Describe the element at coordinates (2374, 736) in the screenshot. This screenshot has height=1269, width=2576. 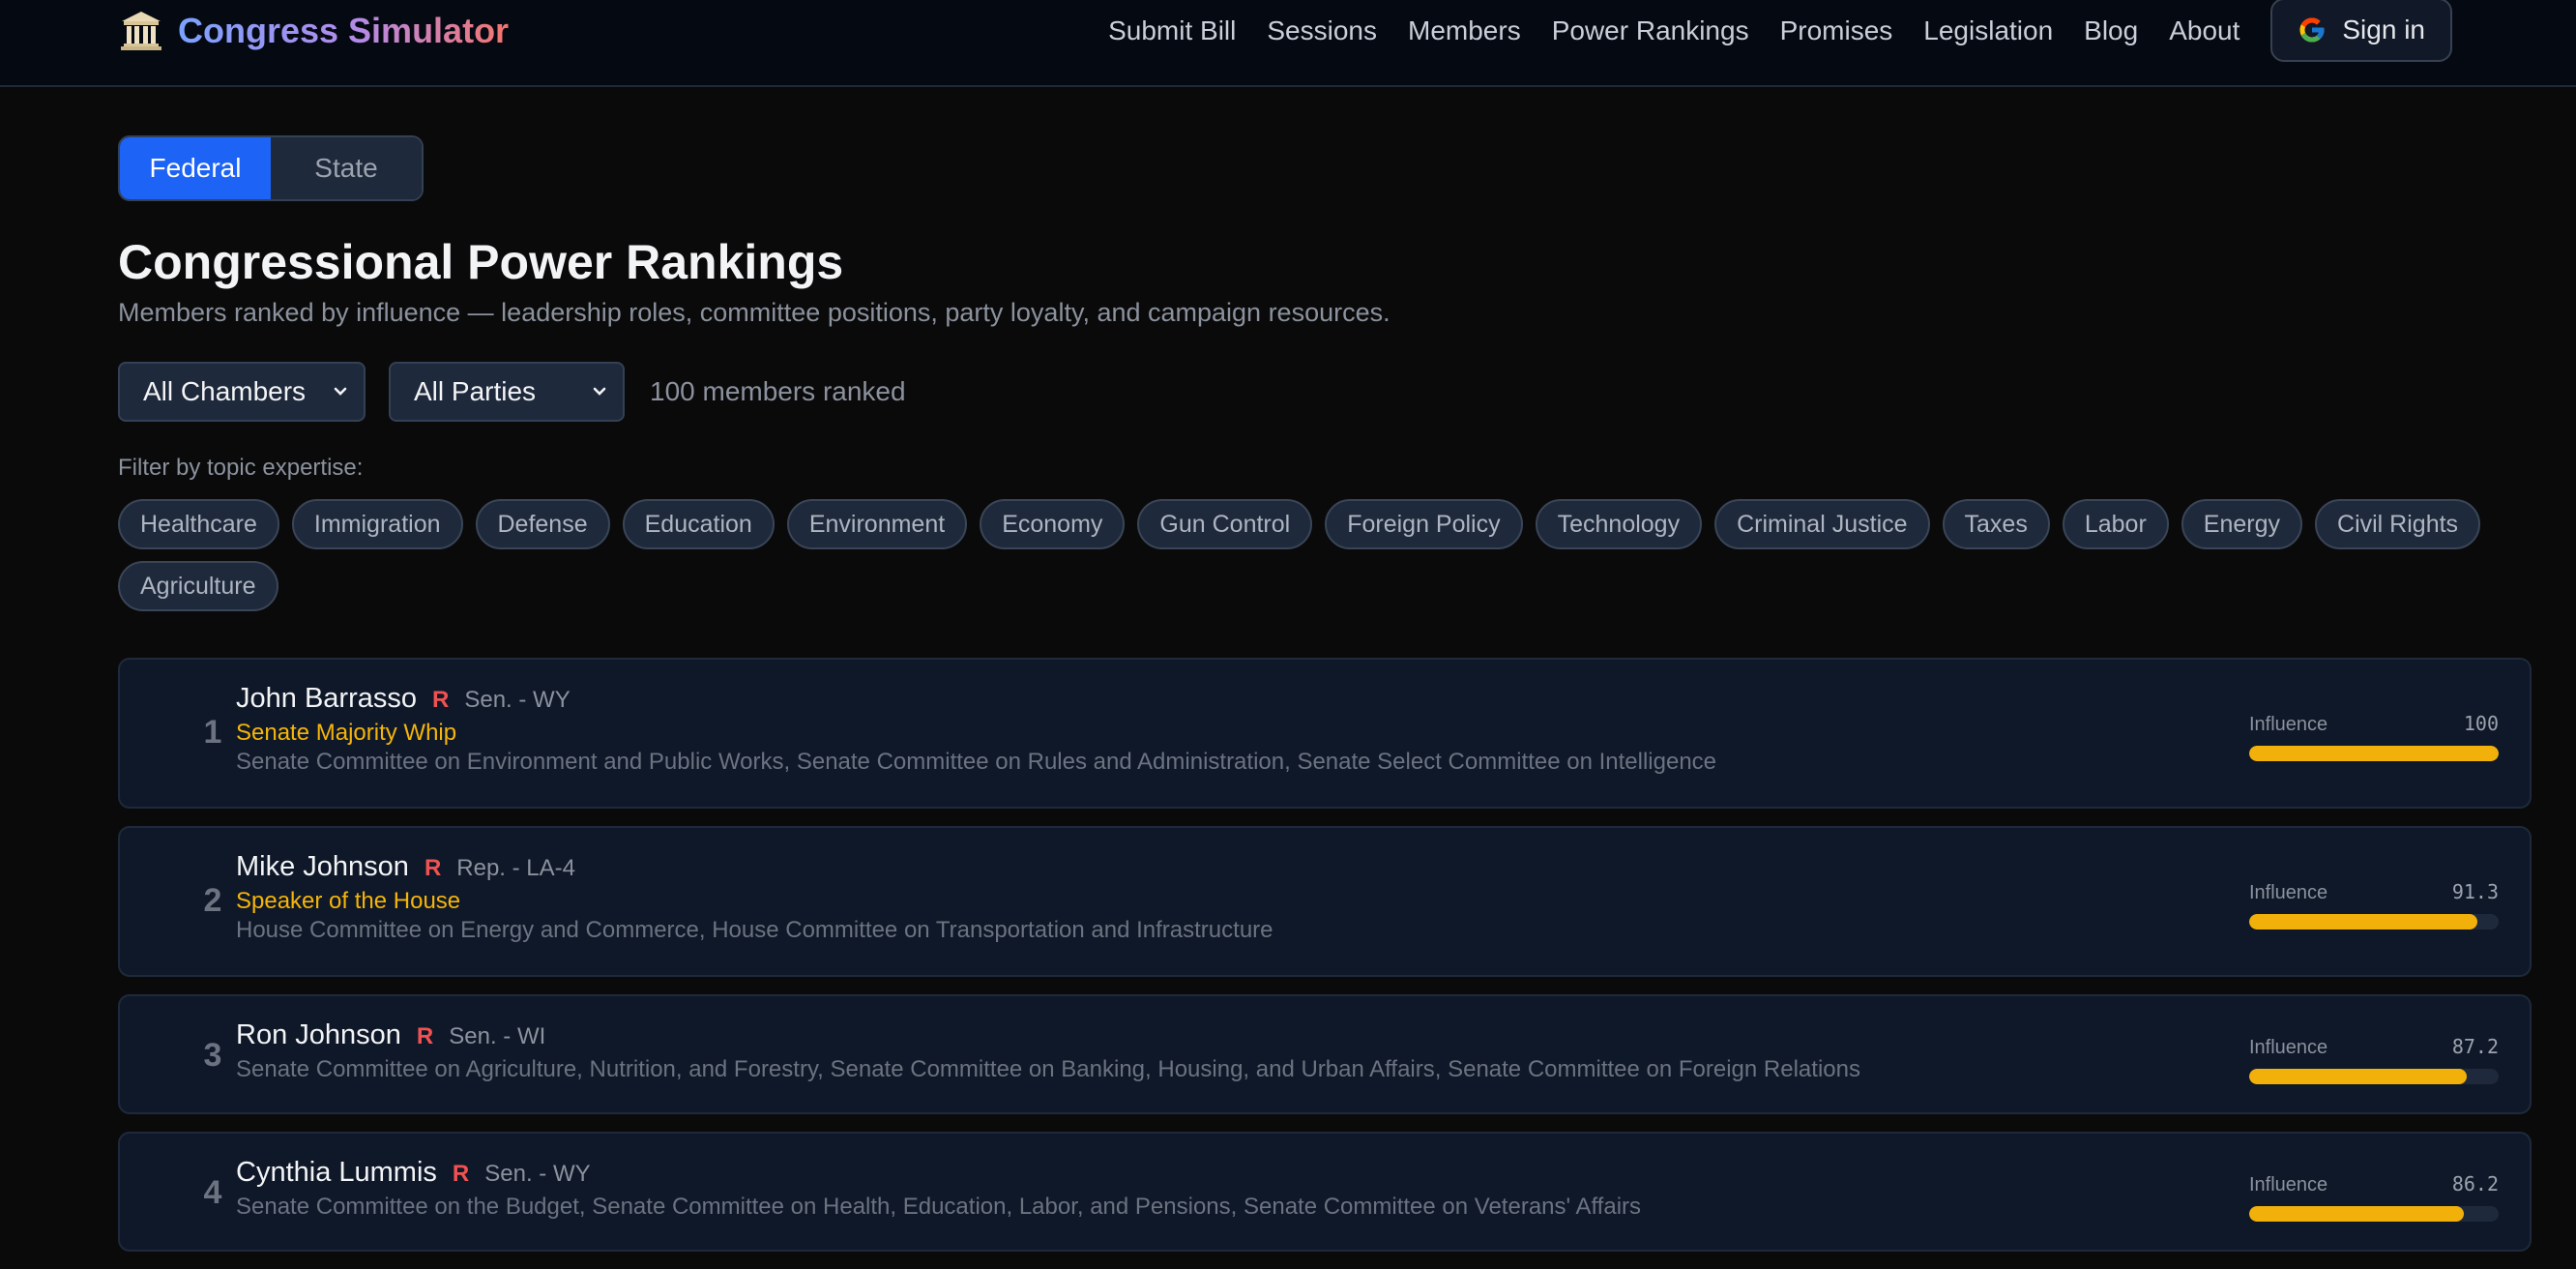
I see `influence-meter: Influence 100` at that location.